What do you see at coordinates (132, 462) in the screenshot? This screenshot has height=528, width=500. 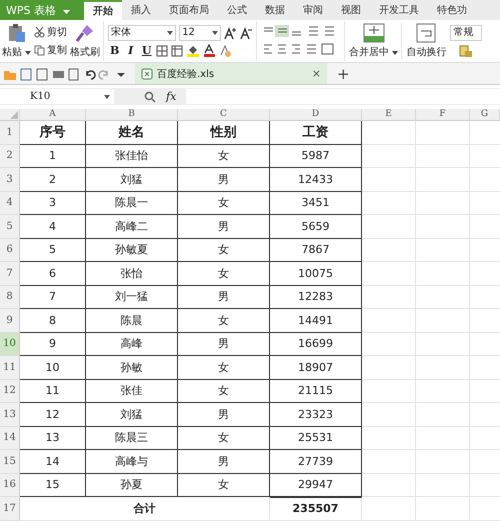 I see `table-cell: 高峰与` at bounding box center [132, 462].